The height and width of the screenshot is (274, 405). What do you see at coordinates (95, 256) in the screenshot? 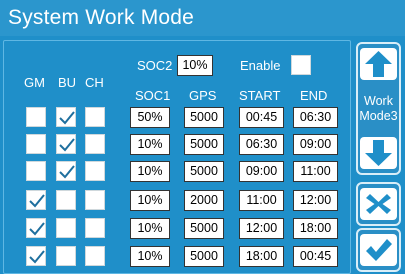
I see `row-6-ch-checkbox` at bounding box center [95, 256].